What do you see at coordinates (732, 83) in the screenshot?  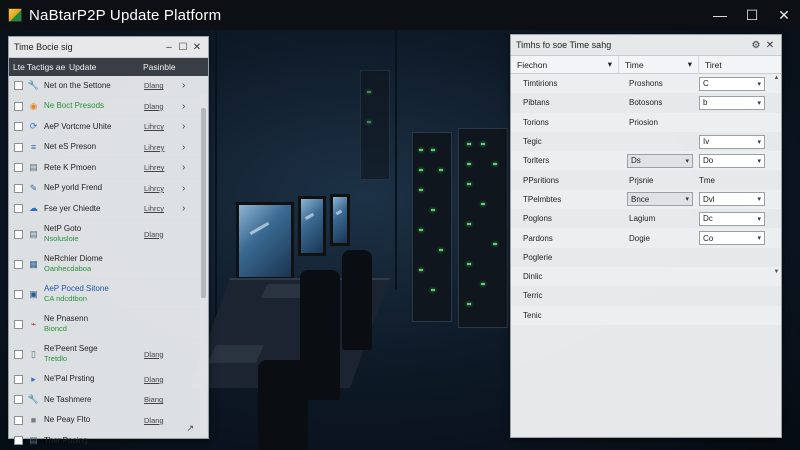 I see `target-dropdown: C ▾` at bounding box center [732, 83].